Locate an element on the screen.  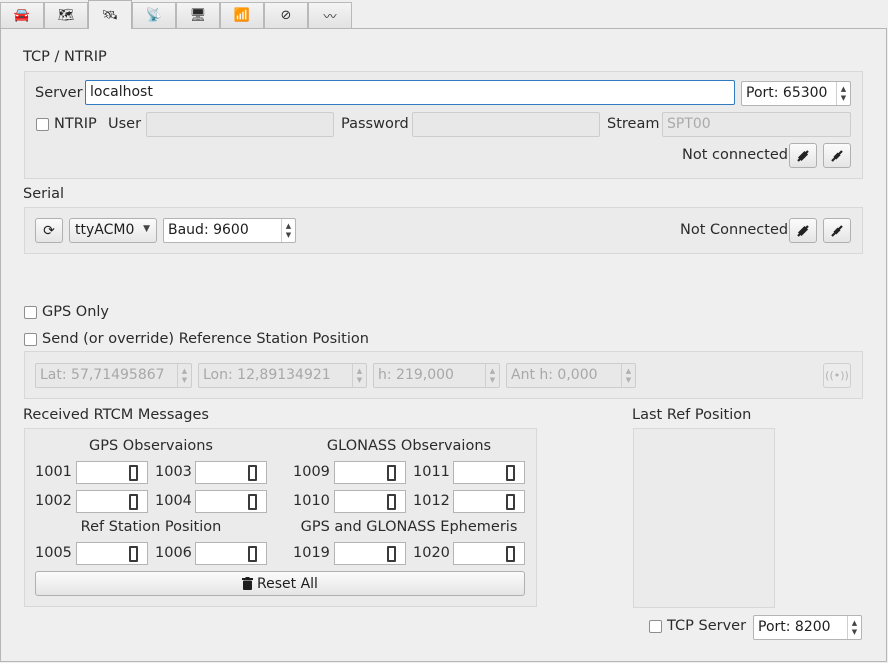
rtcm-1009-counter is located at coordinates (370, 472).